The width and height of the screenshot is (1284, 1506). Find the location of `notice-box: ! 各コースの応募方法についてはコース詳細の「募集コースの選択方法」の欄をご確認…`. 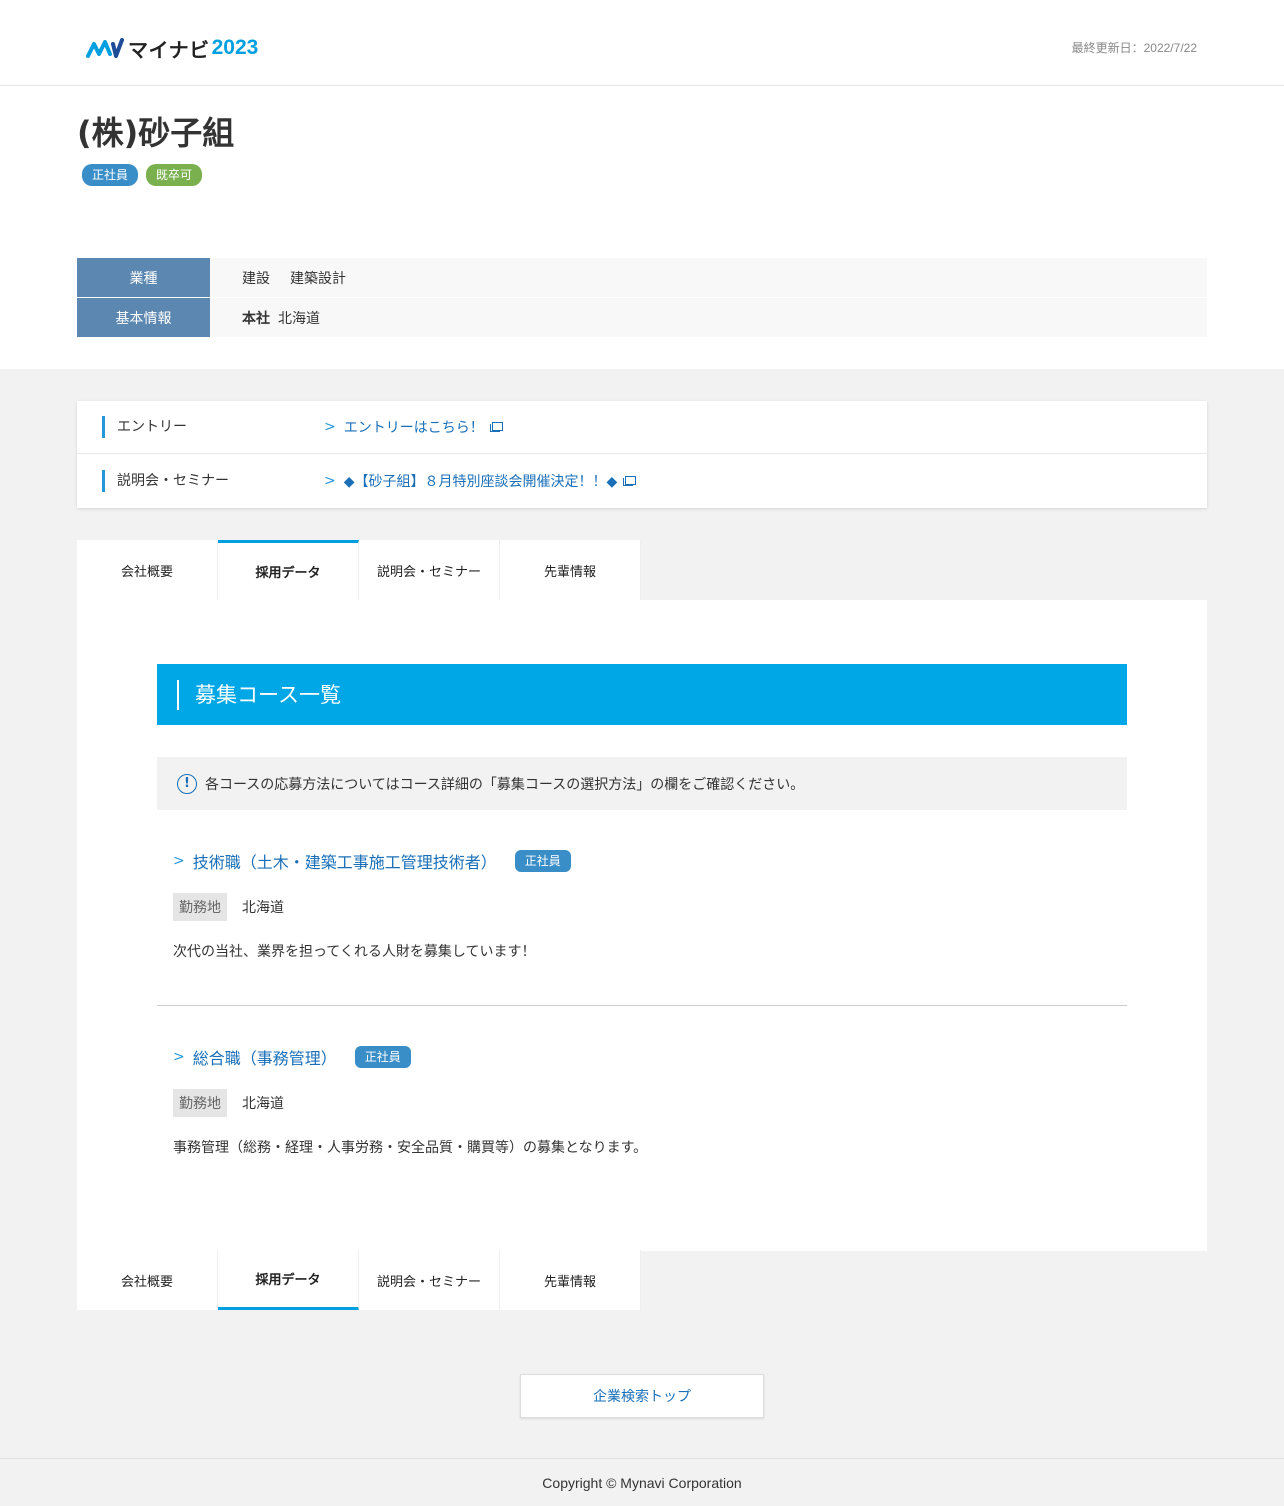

notice-box: ! 各コースの応募方法についてはコース詳細の「募集コースの選択方法」の欄をご確認… is located at coordinates (642, 783).